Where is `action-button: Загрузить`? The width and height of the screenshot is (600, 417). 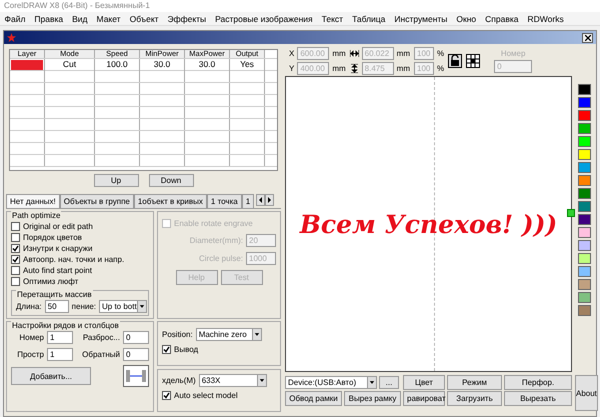 action-button: Загрузить is located at coordinates (474, 398).